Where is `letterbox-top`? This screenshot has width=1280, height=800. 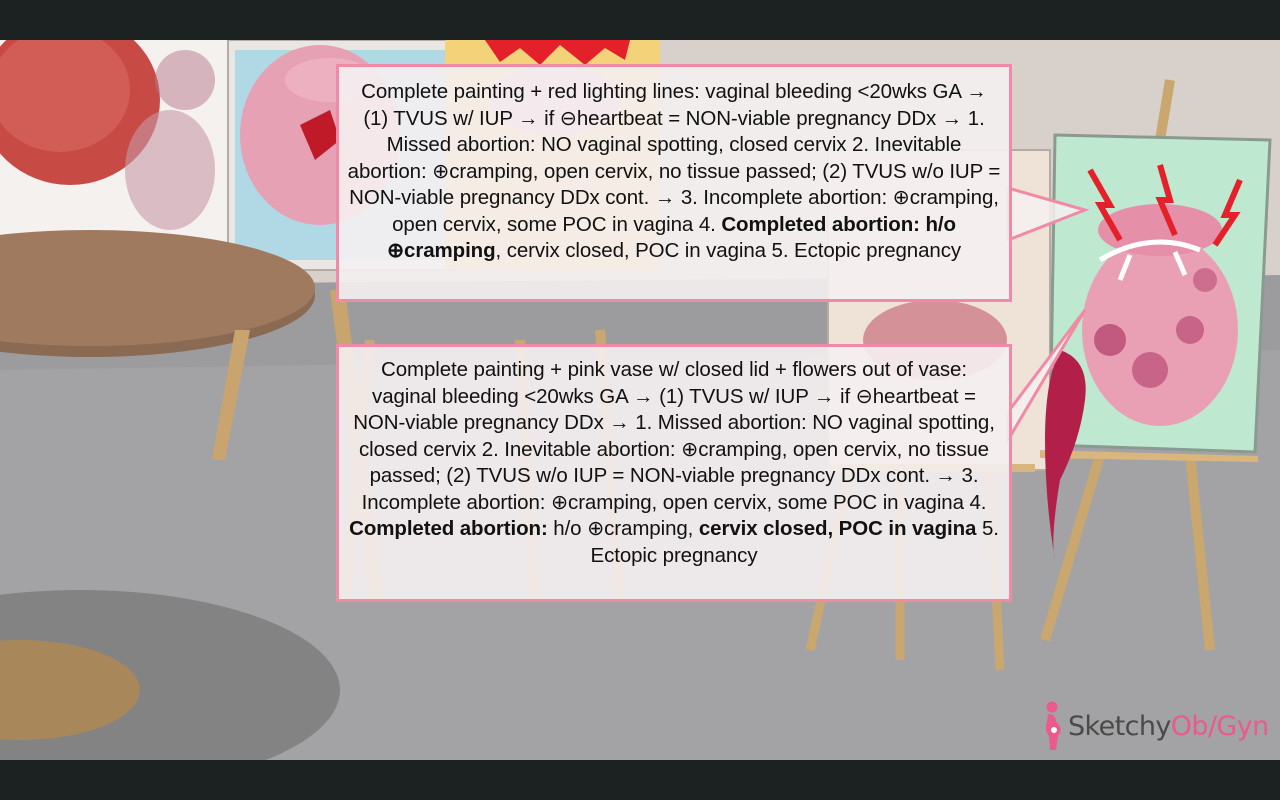
letterbox-top is located at coordinates (640, 20).